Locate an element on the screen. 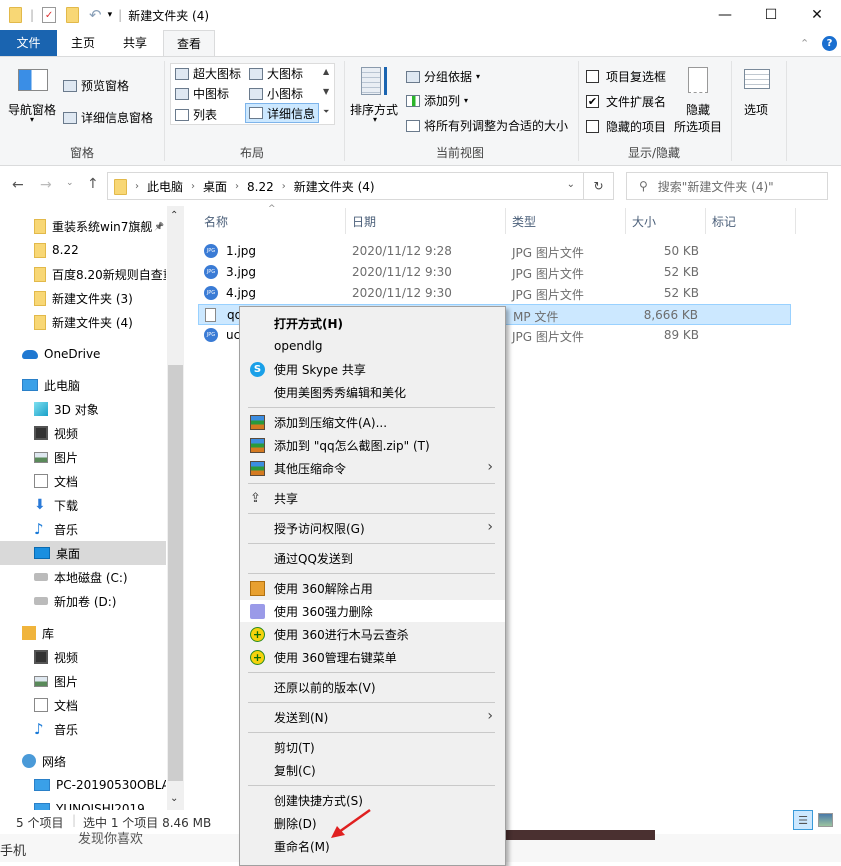  minimize-button: — is located at coordinates (725, 15).